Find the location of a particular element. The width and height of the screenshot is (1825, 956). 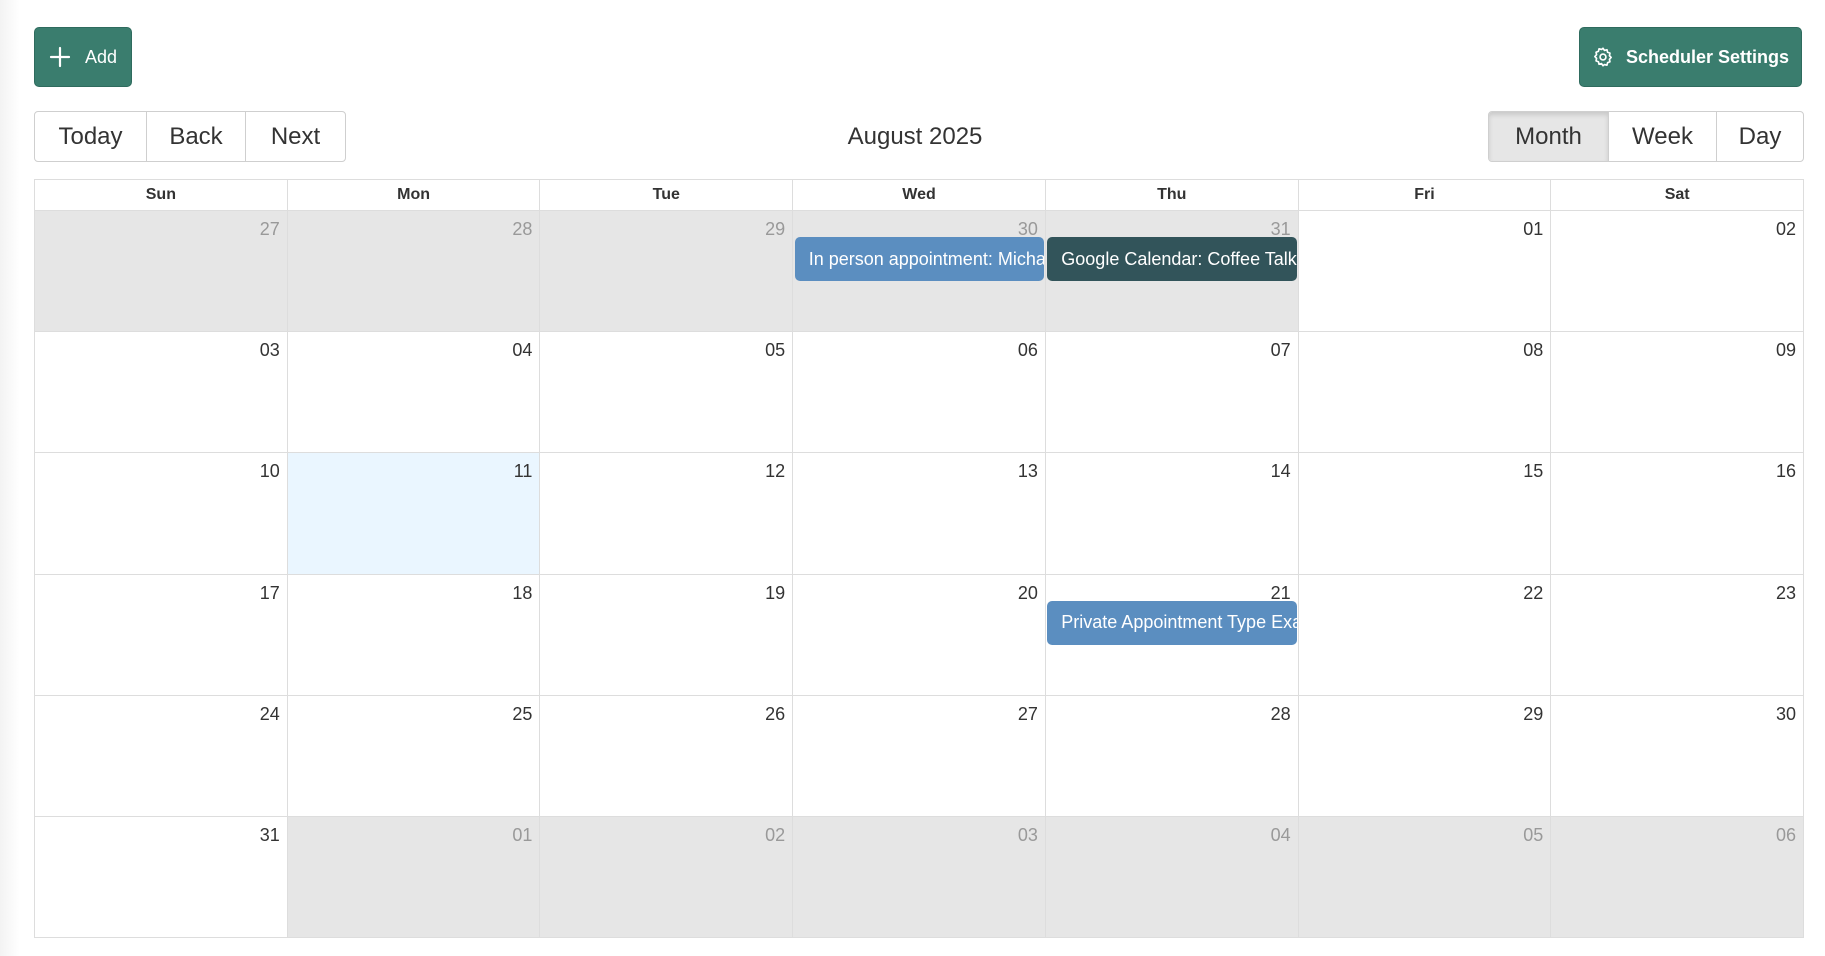

date-number: 13 is located at coordinates (1028, 471).